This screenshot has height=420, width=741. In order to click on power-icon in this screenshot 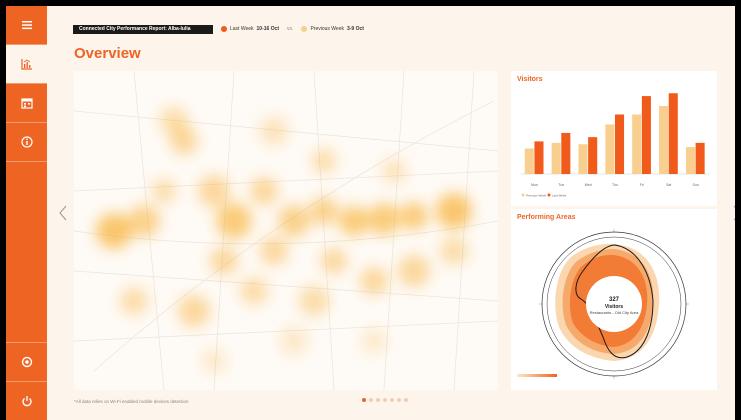, I will do `click(26, 401)`.